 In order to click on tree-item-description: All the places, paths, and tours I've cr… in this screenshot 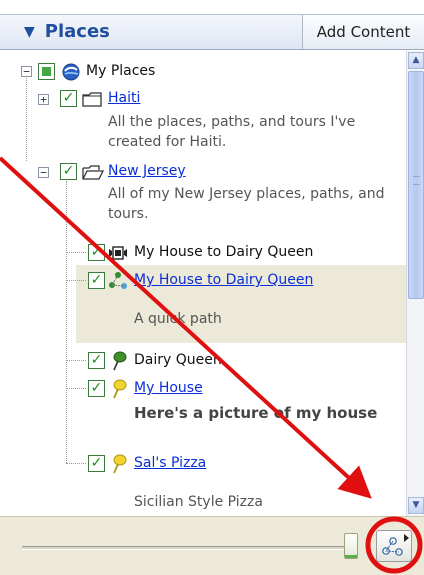, I will do `click(232, 132)`.